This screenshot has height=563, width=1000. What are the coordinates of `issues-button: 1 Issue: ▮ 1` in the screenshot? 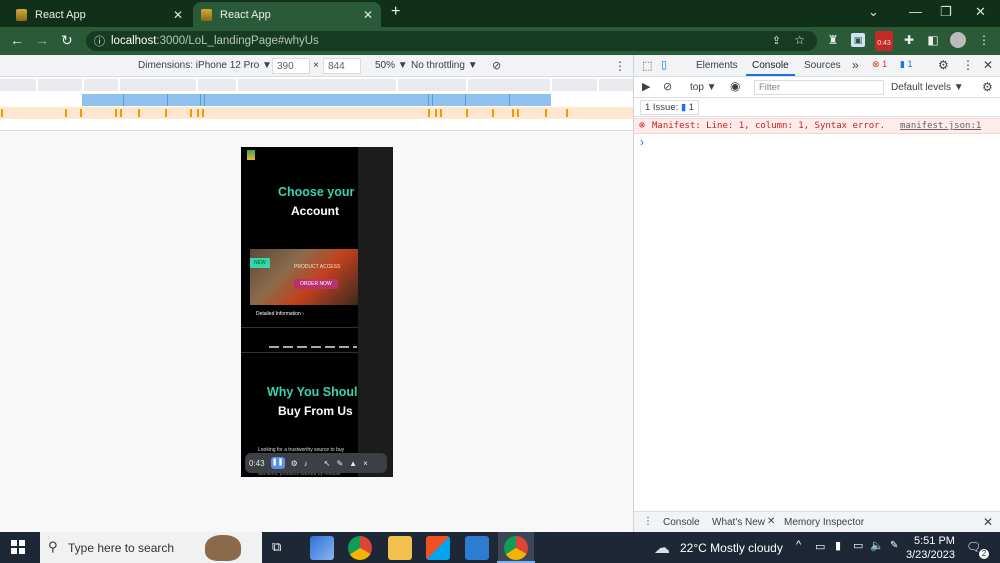 It's located at (670, 107).